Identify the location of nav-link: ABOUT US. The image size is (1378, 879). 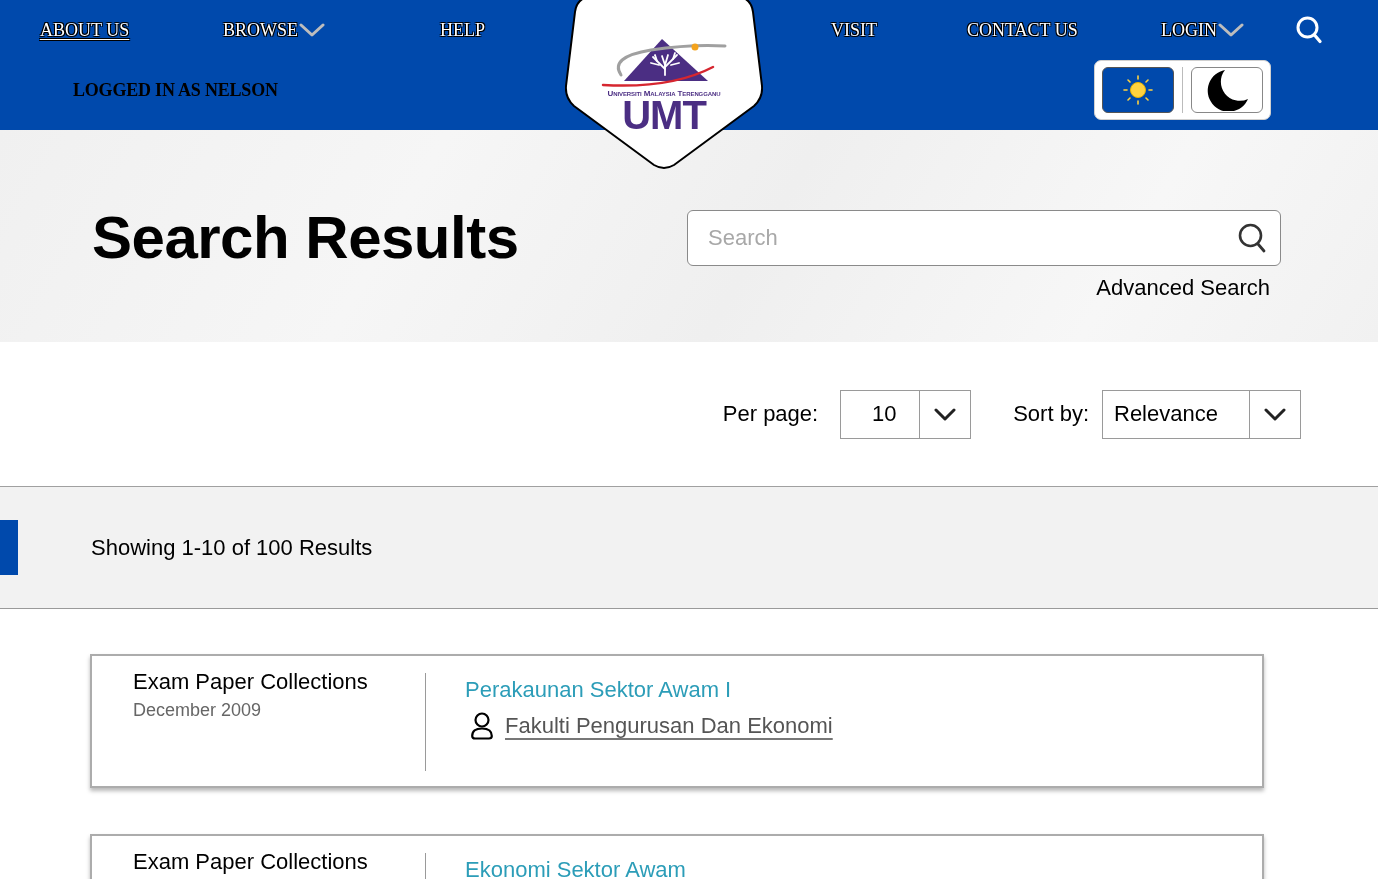
(85, 30).